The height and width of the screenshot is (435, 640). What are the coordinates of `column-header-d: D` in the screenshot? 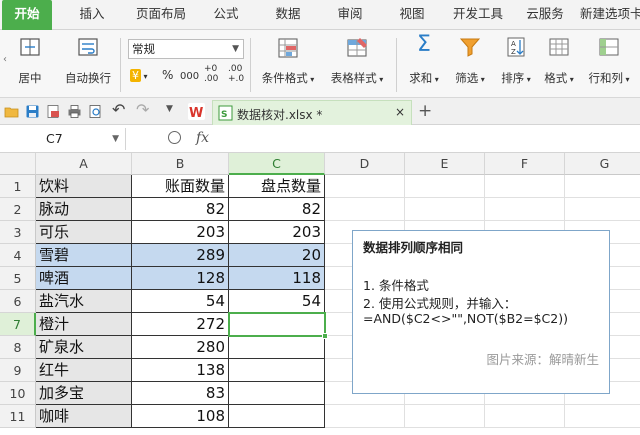 It's located at (365, 164).